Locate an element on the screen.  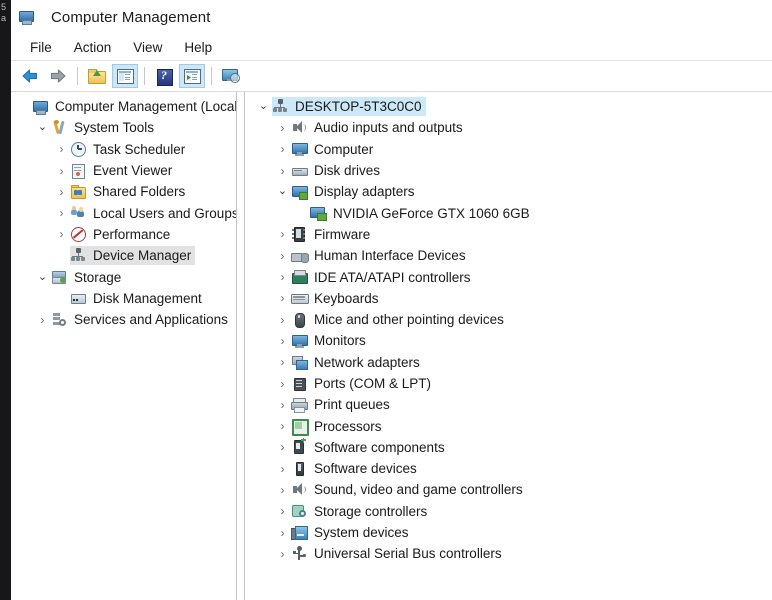
show-hide-console-tree-button is located at coordinates (125, 76).